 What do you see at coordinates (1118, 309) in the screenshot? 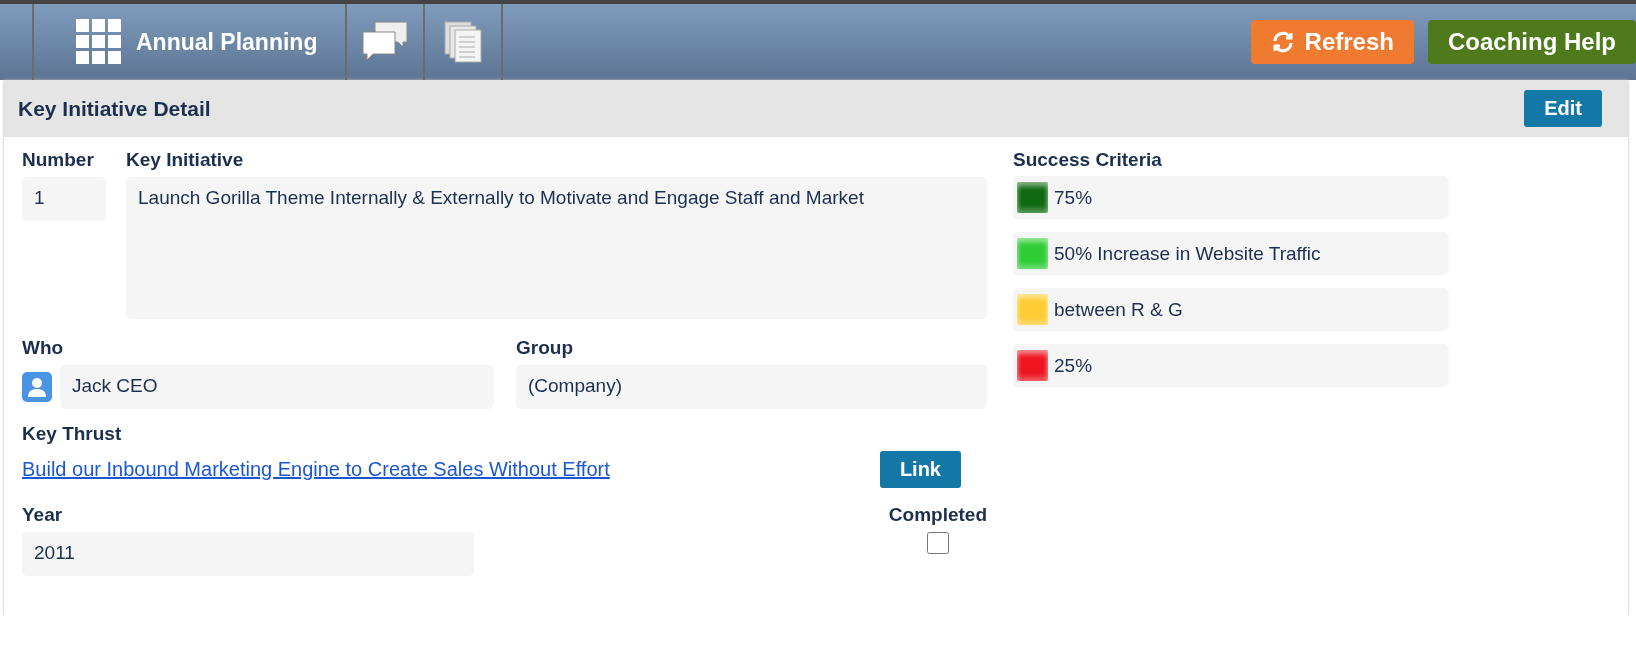
I see `criteria-text: between R & G` at bounding box center [1118, 309].